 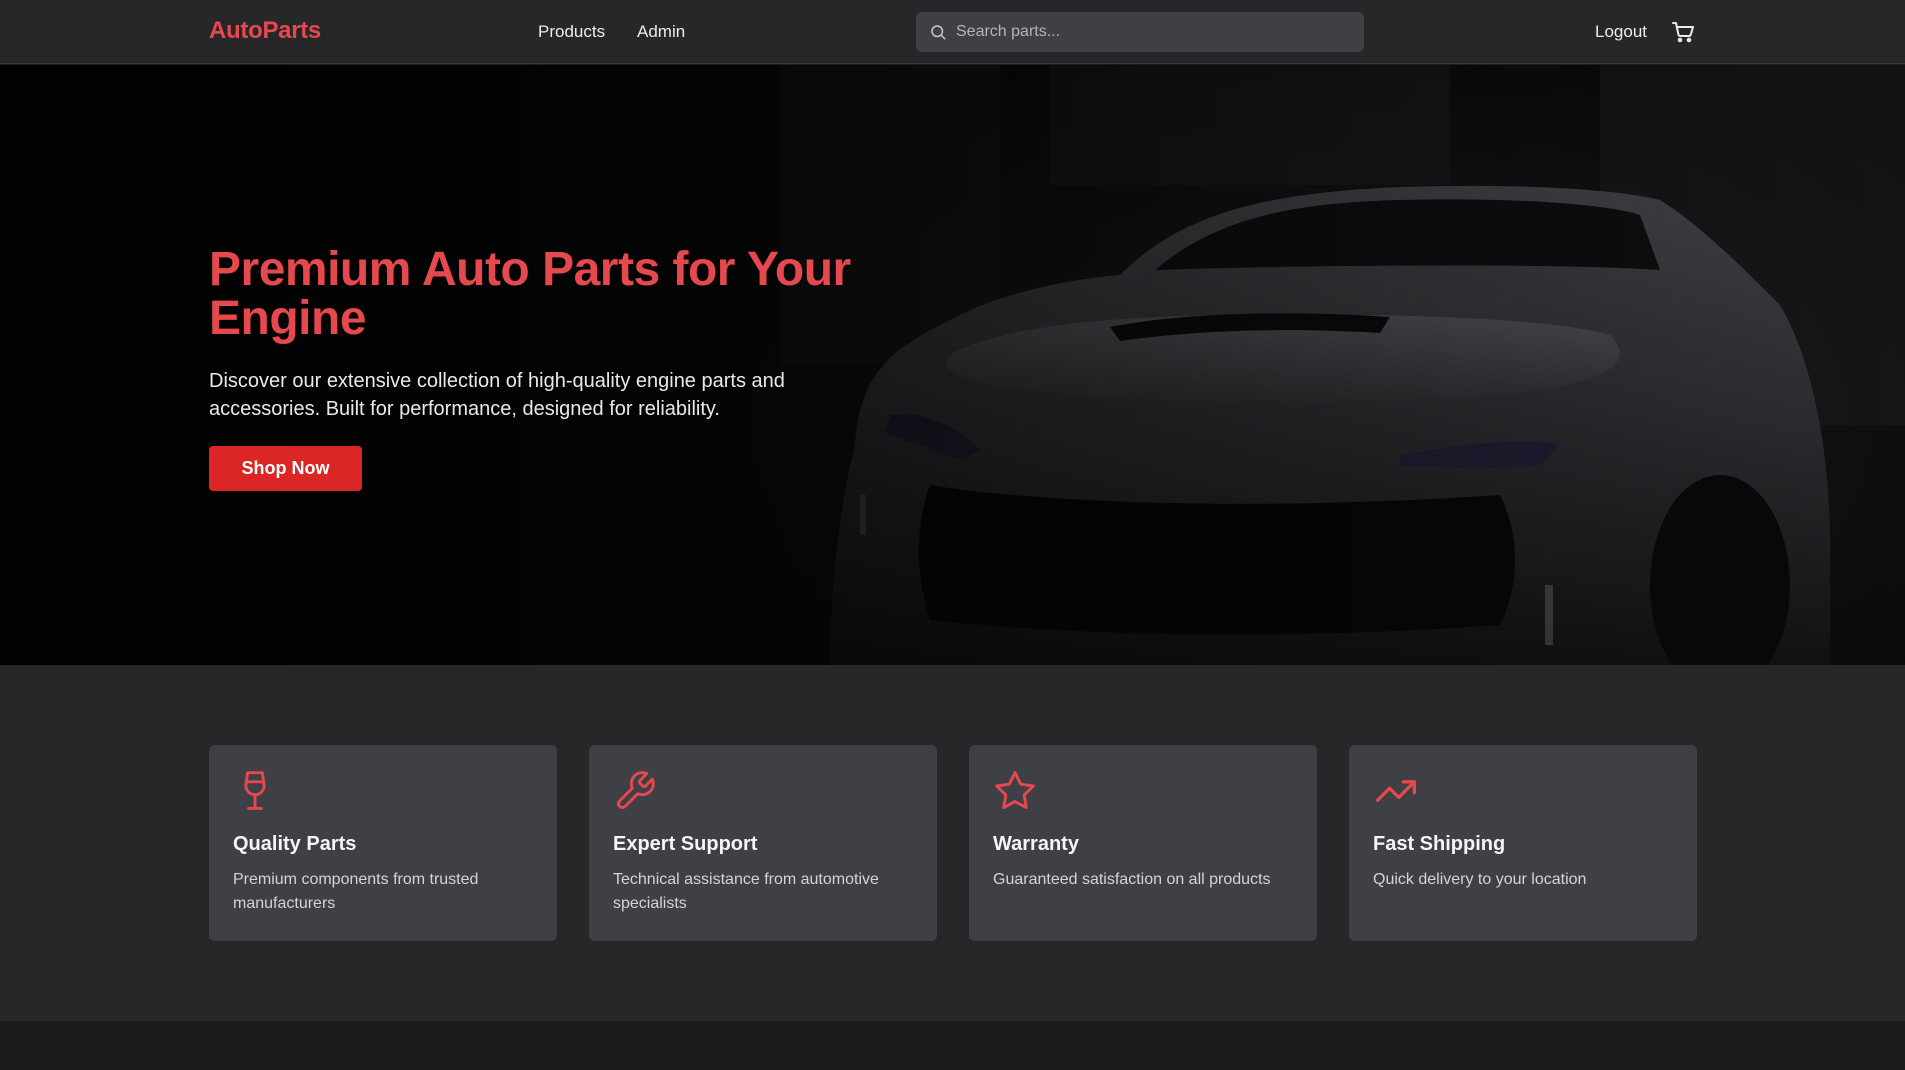 What do you see at coordinates (1036, 844) in the screenshot?
I see `feature-title: Warranty` at bounding box center [1036, 844].